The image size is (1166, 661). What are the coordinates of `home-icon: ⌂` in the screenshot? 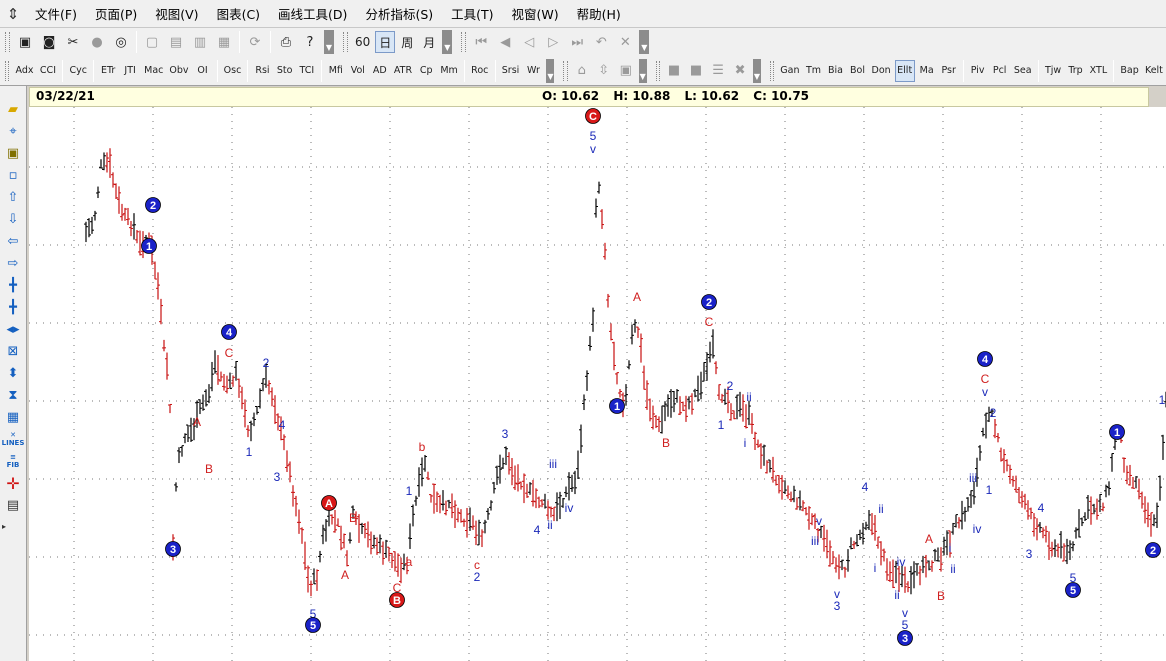 It's located at (582, 71).